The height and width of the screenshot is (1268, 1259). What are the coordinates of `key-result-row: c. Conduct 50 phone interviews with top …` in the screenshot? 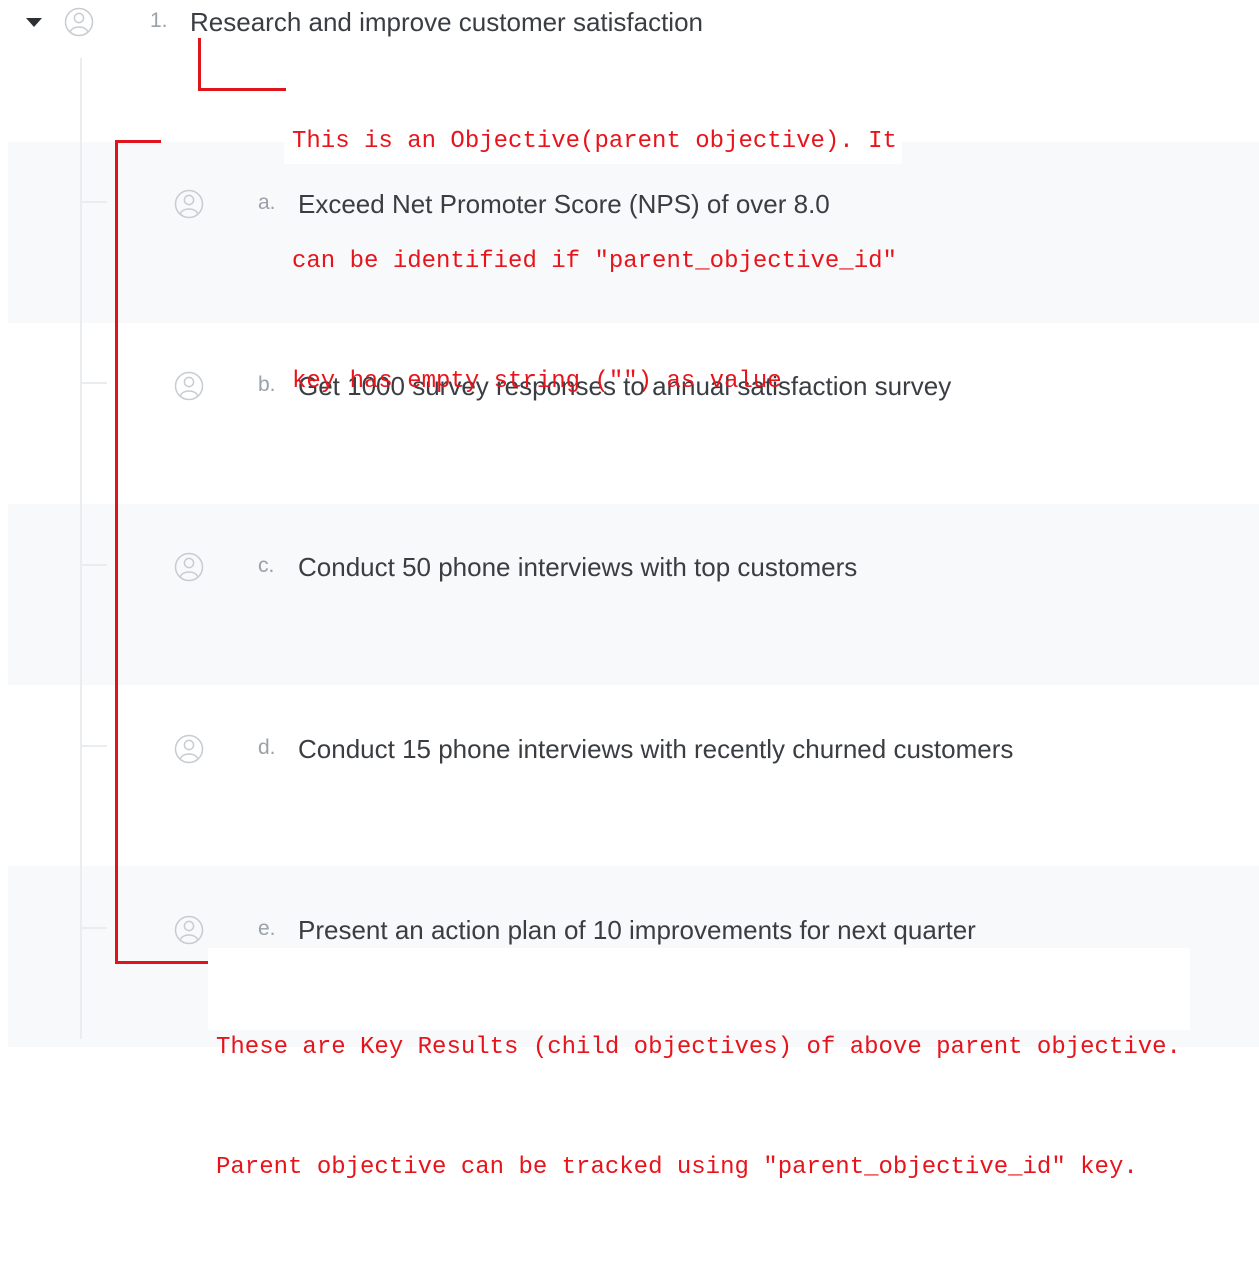 It's located at (629, 568).